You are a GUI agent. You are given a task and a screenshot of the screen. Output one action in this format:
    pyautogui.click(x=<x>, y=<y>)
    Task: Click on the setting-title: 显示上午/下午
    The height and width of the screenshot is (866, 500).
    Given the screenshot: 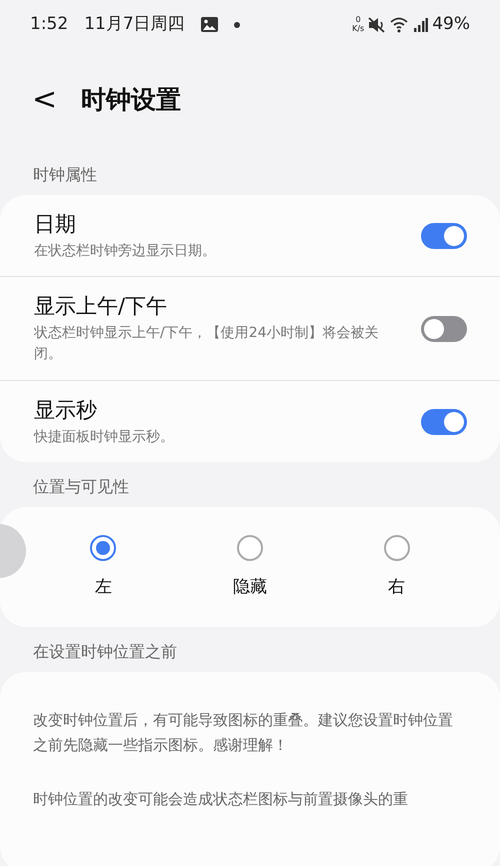 What is the action you would take?
    pyautogui.click(x=101, y=306)
    